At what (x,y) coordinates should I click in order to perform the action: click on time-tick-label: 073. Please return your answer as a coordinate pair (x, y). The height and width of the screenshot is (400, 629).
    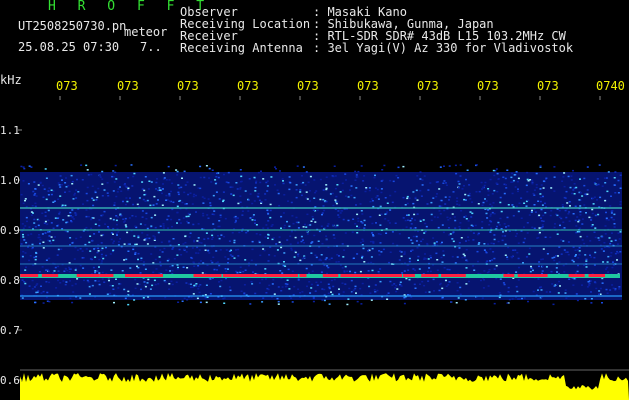
    Looking at the image, I should click on (548, 86).